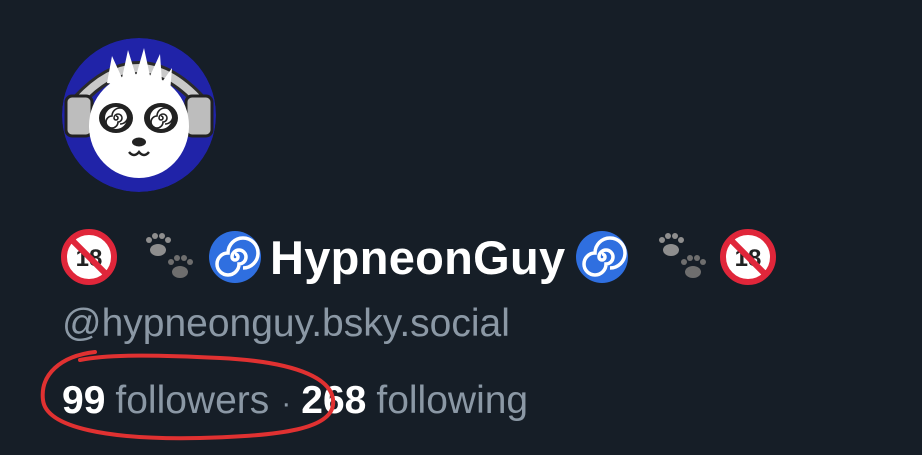 Image resolution: width=922 pixels, height=455 pixels. I want to click on followers-count: 99, so click(84, 400).